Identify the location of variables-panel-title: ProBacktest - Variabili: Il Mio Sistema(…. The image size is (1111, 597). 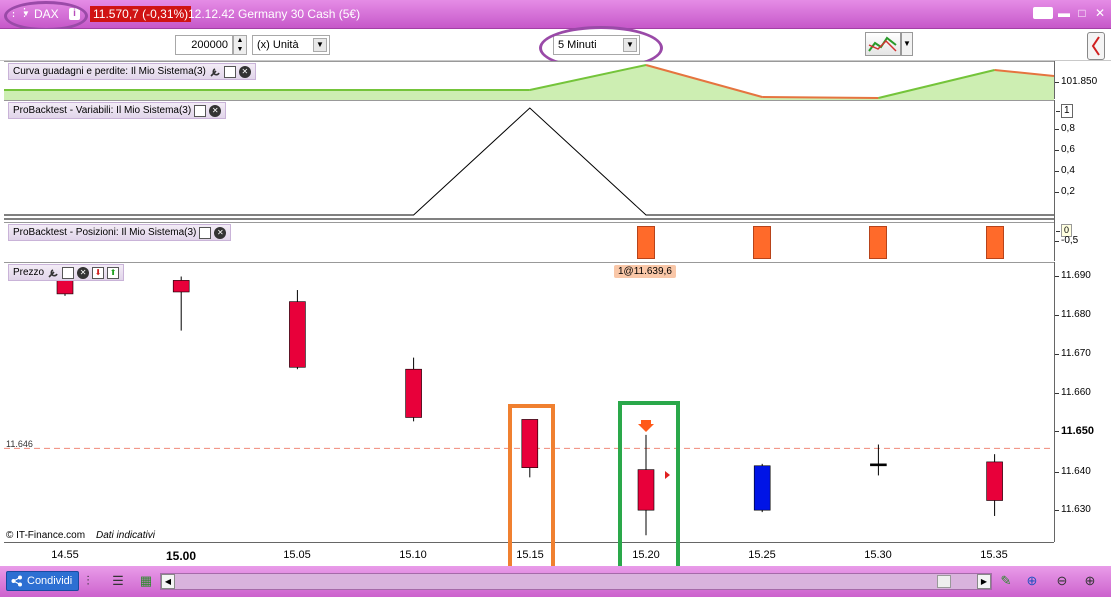
(102, 110).